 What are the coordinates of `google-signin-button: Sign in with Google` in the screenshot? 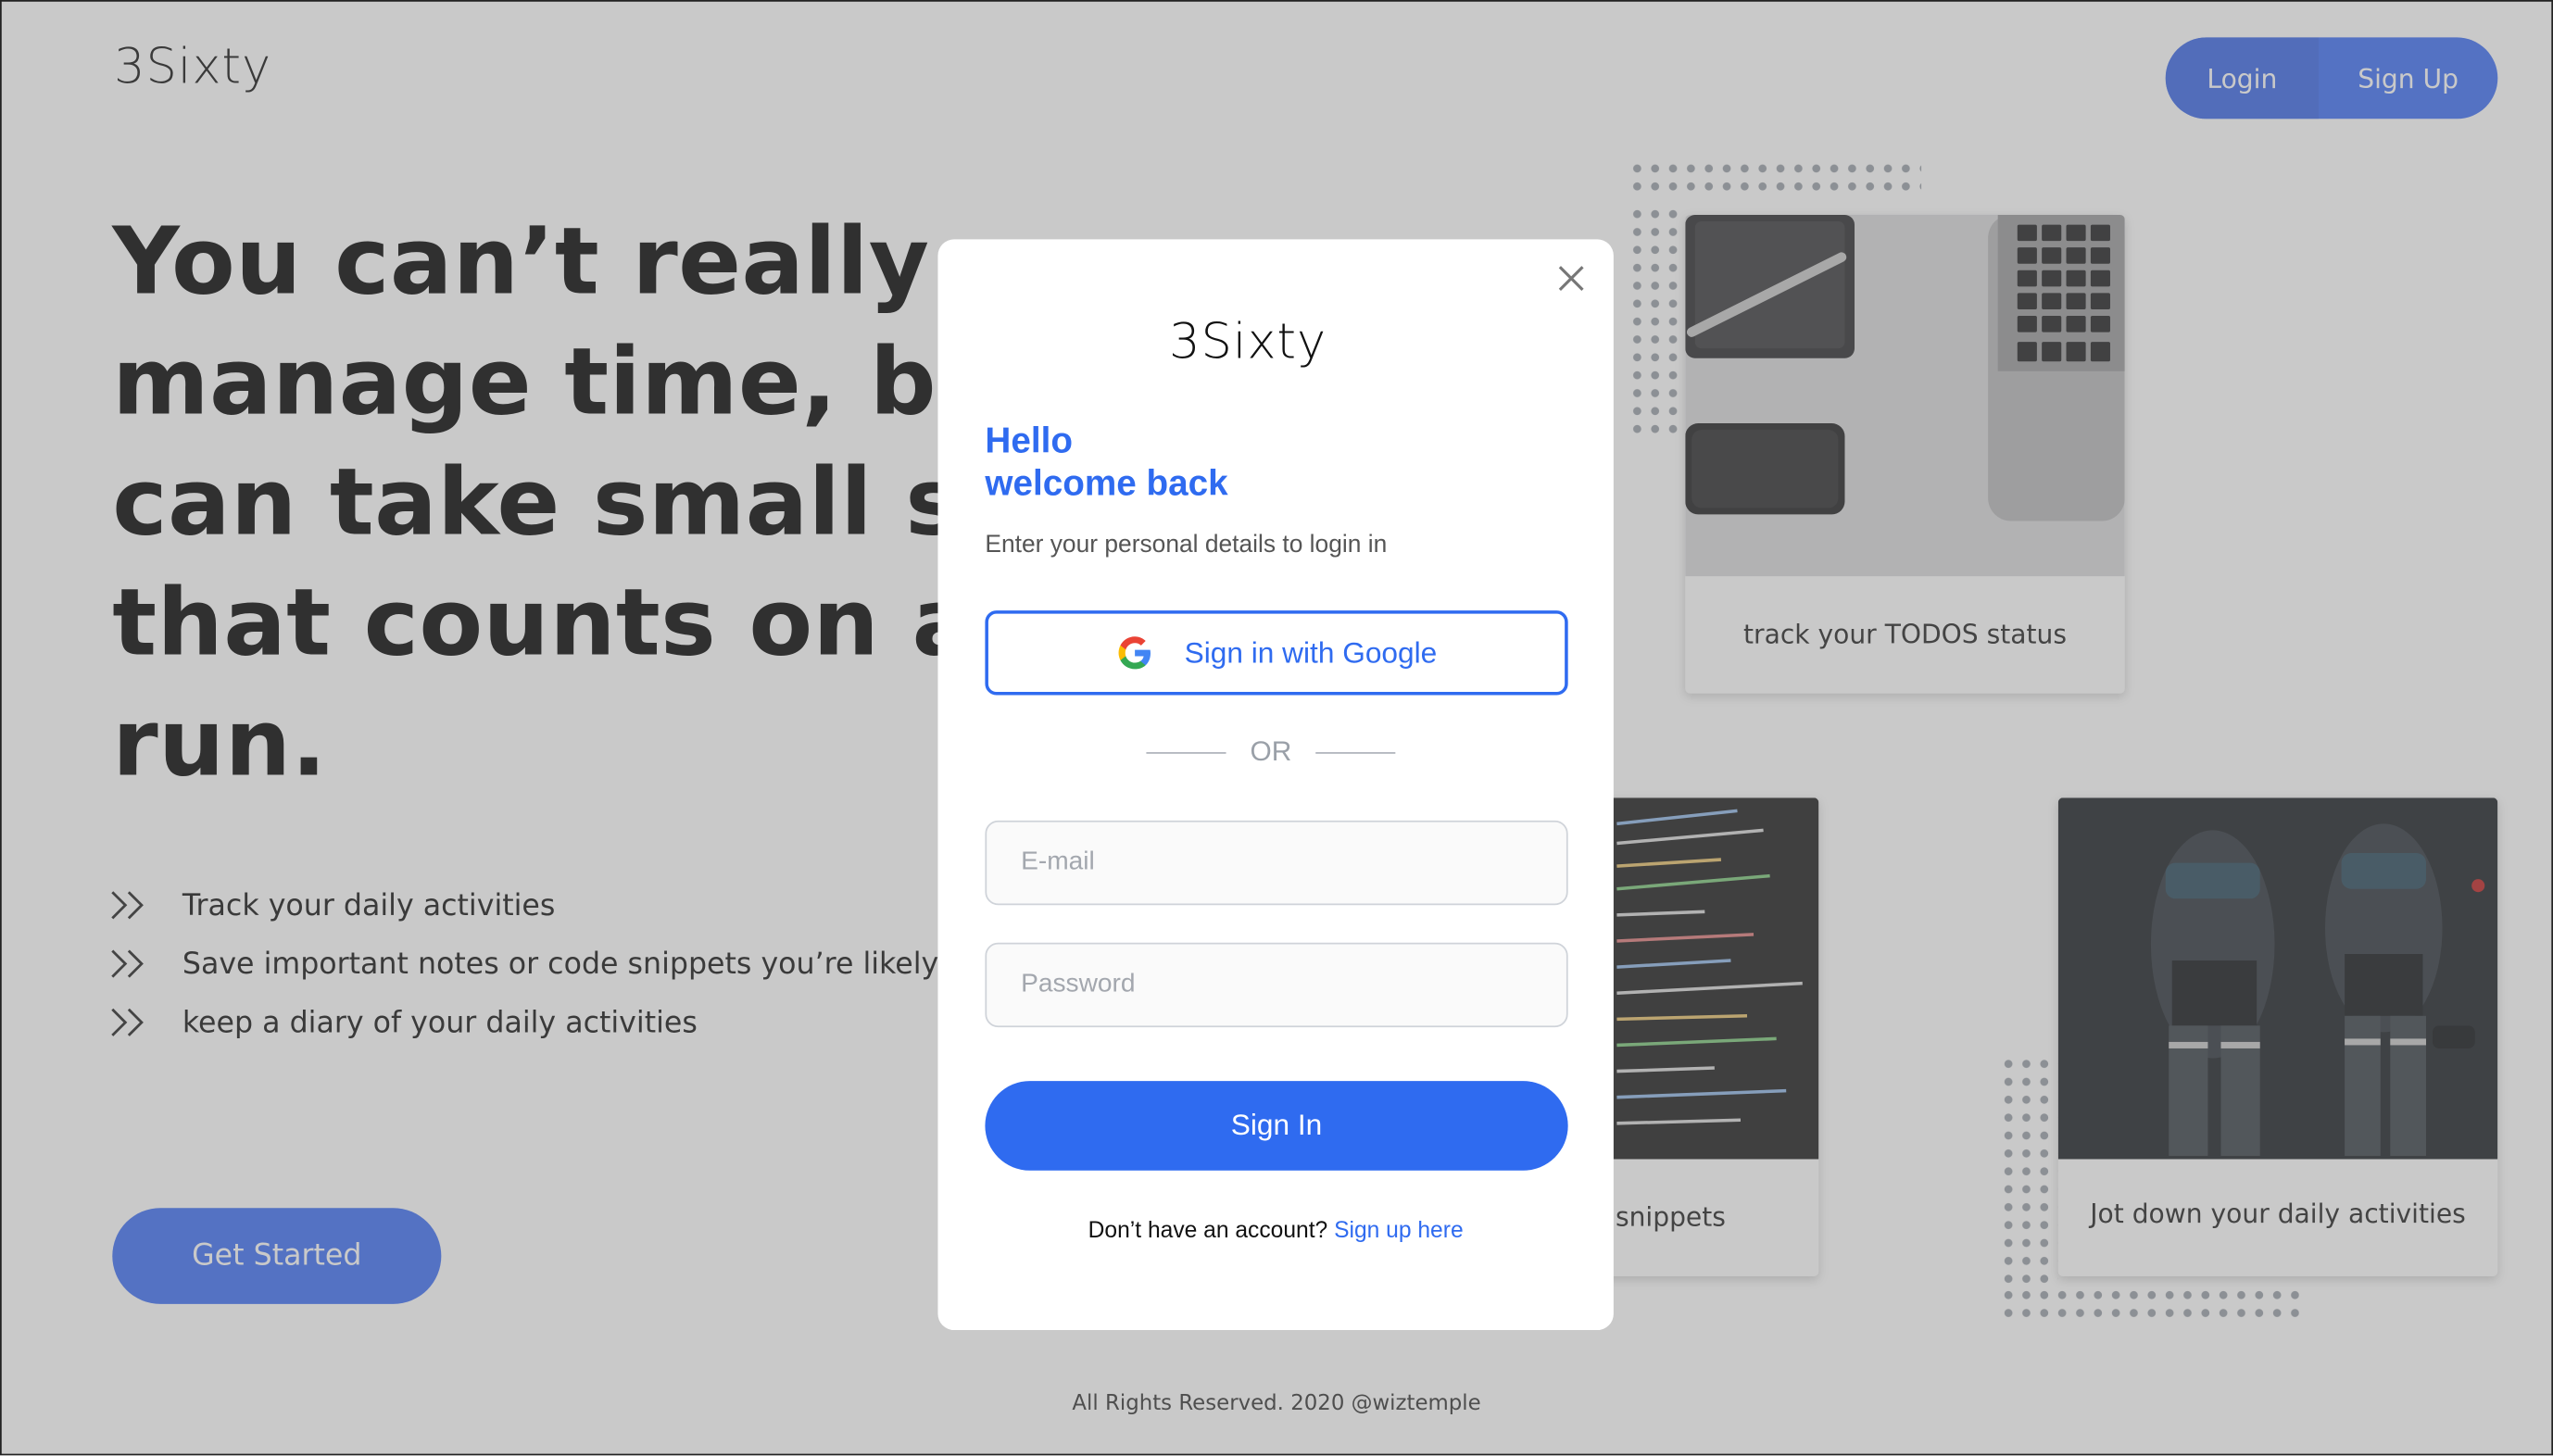 It's located at (1276, 653).